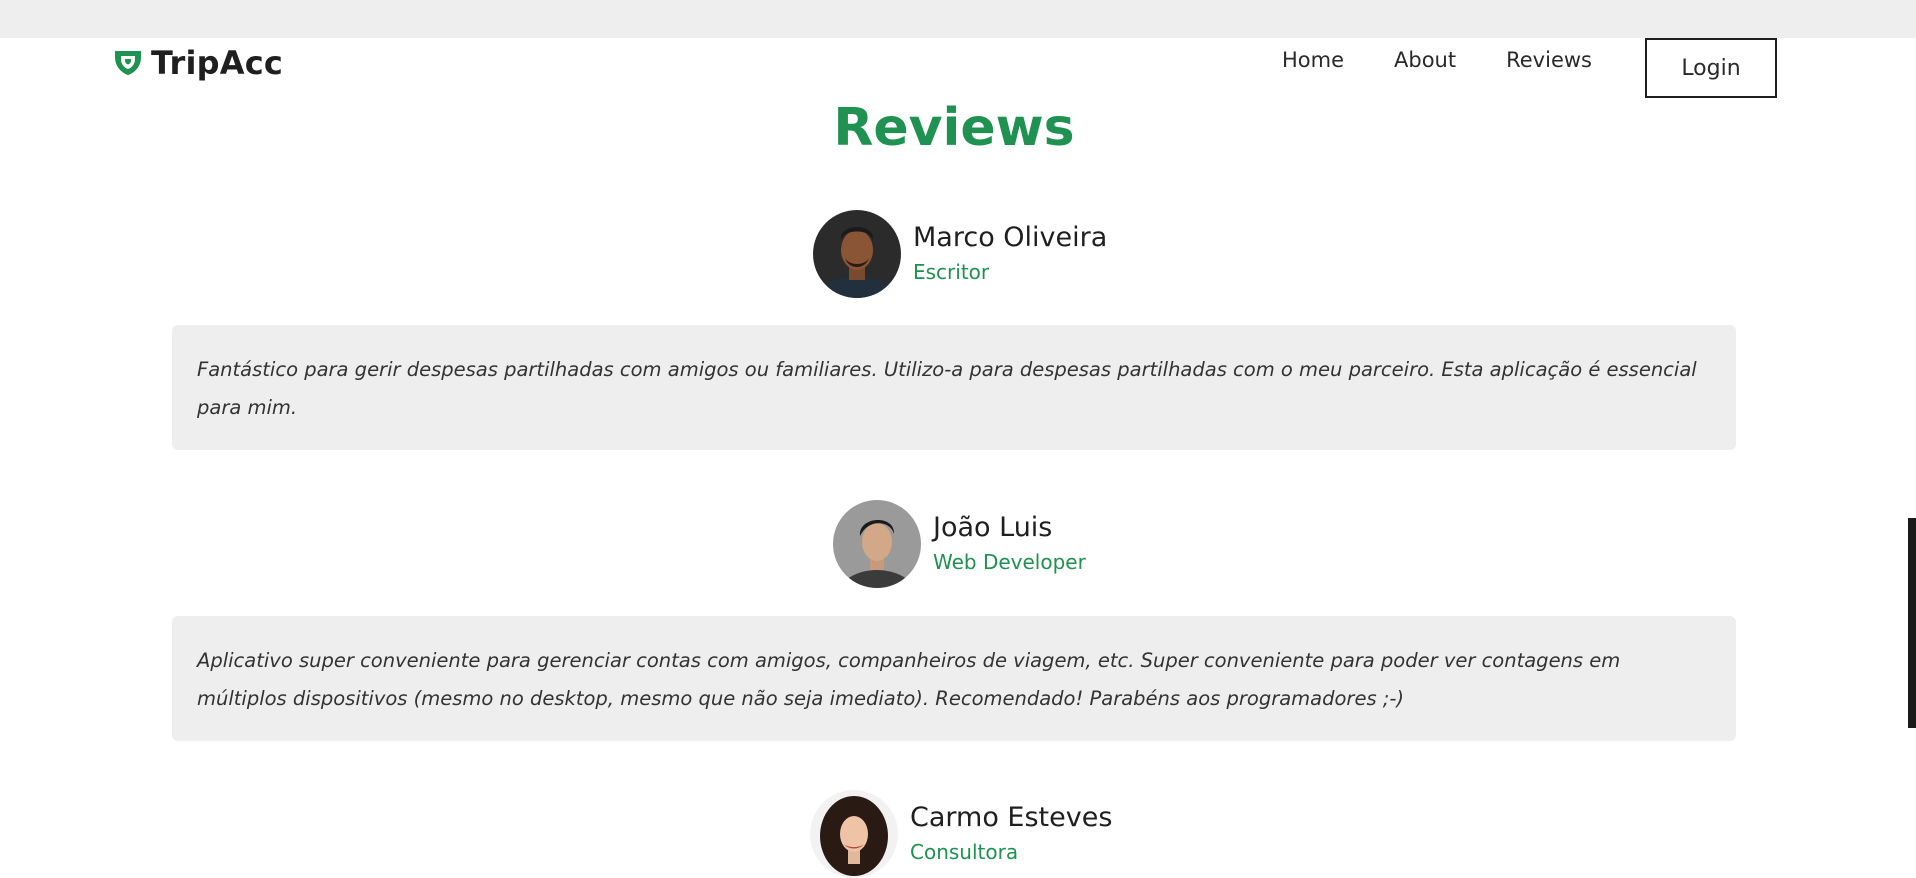 The width and height of the screenshot is (1916, 878). I want to click on main-nav: Home About Reviews, so click(1437, 60).